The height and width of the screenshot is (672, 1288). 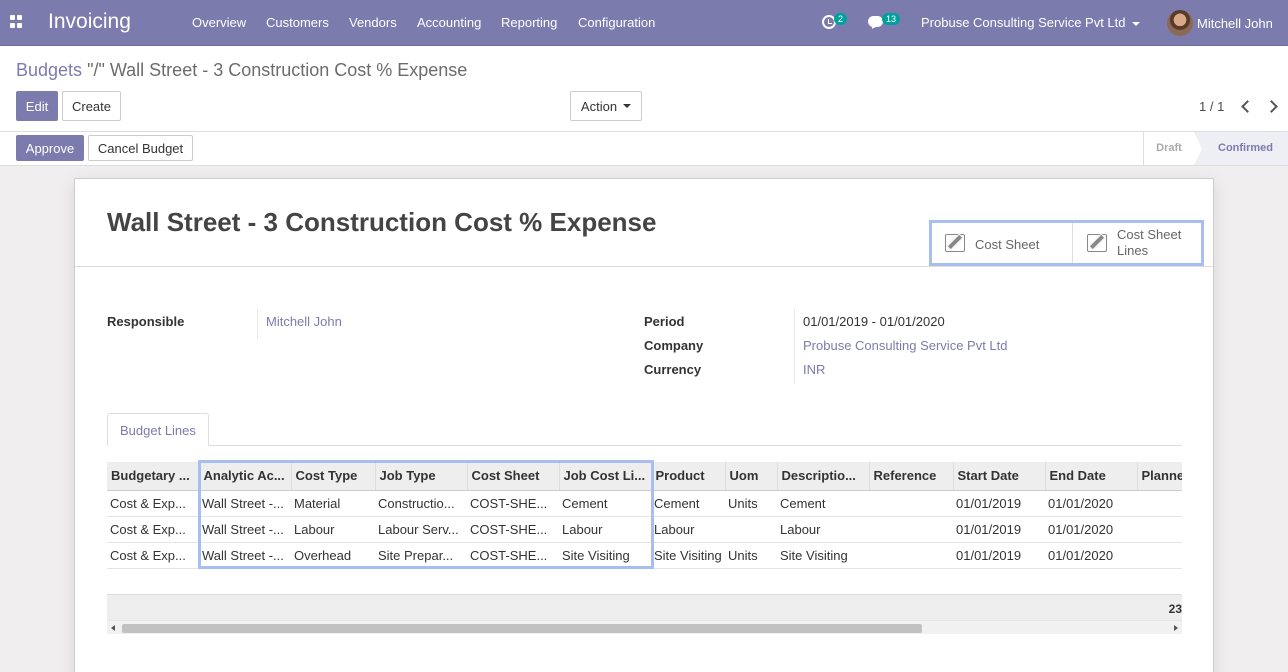 I want to click on edit-button: Edit, so click(x=37, y=106).